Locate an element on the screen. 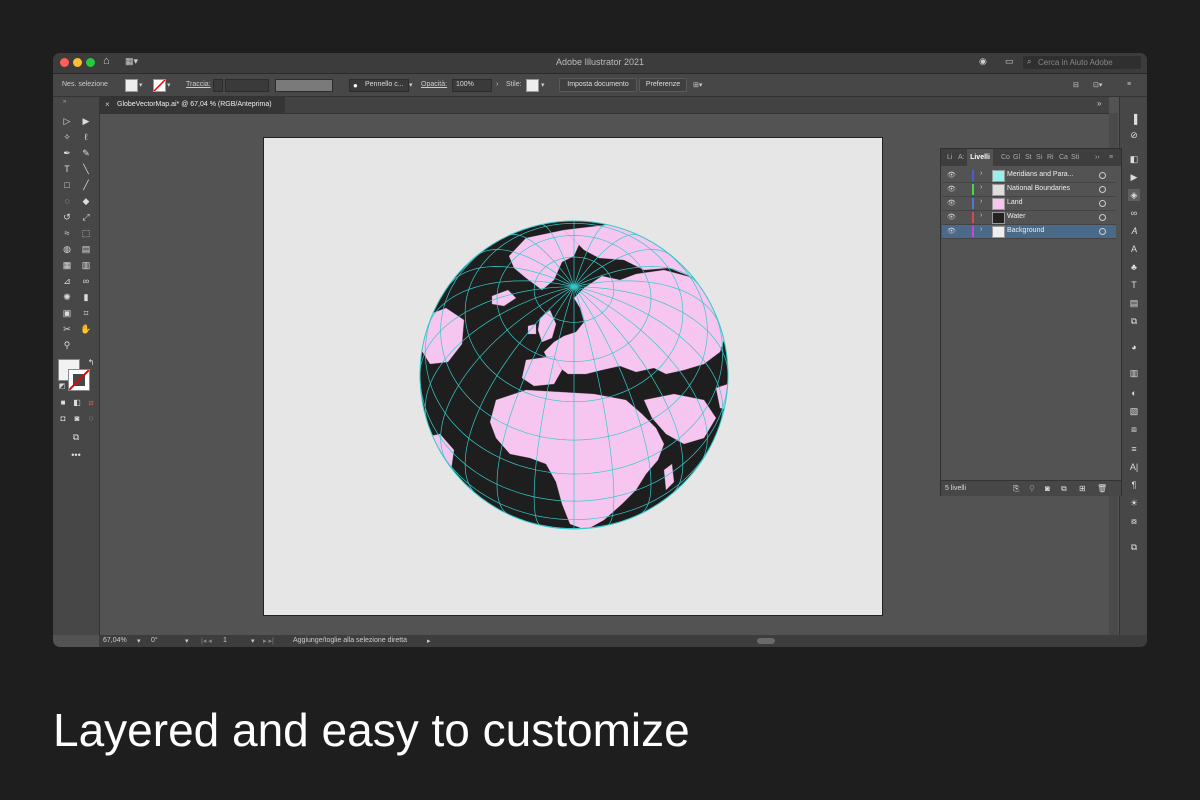 This screenshot has width=1200, height=800. eyedropper-tool-icon: ⊿ is located at coordinates (67, 281).